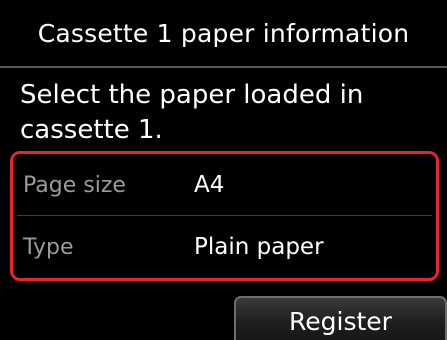 Image resolution: width=447 pixels, height=340 pixels. I want to click on media-type-label: Type, so click(48, 247).